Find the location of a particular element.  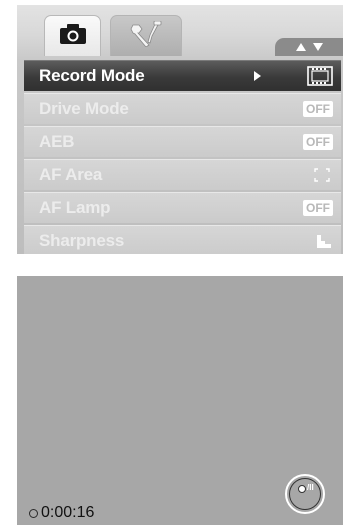

menu-item-sharpness: Sharpness is located at coordinates (182, 239).